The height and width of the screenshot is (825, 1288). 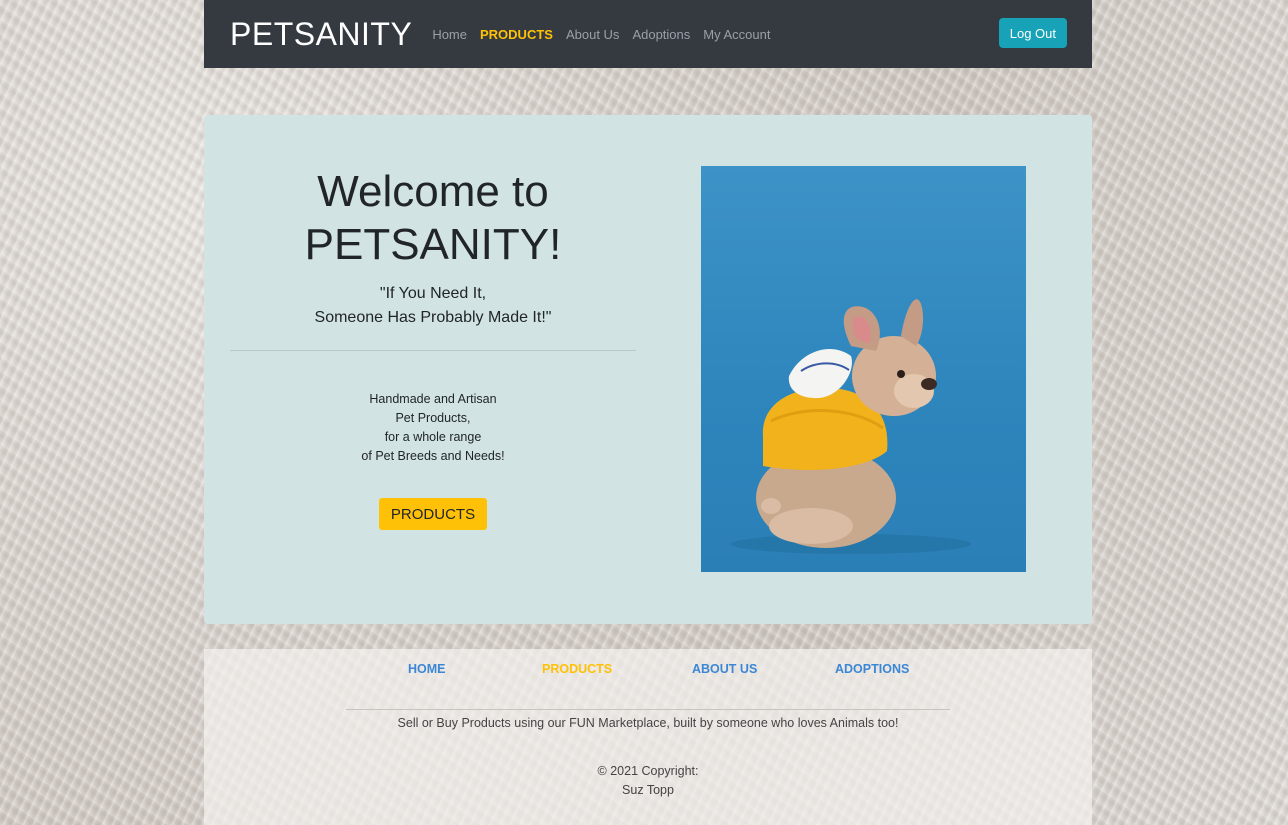 I want to click on hero-divider, so click(x=433, y=350).